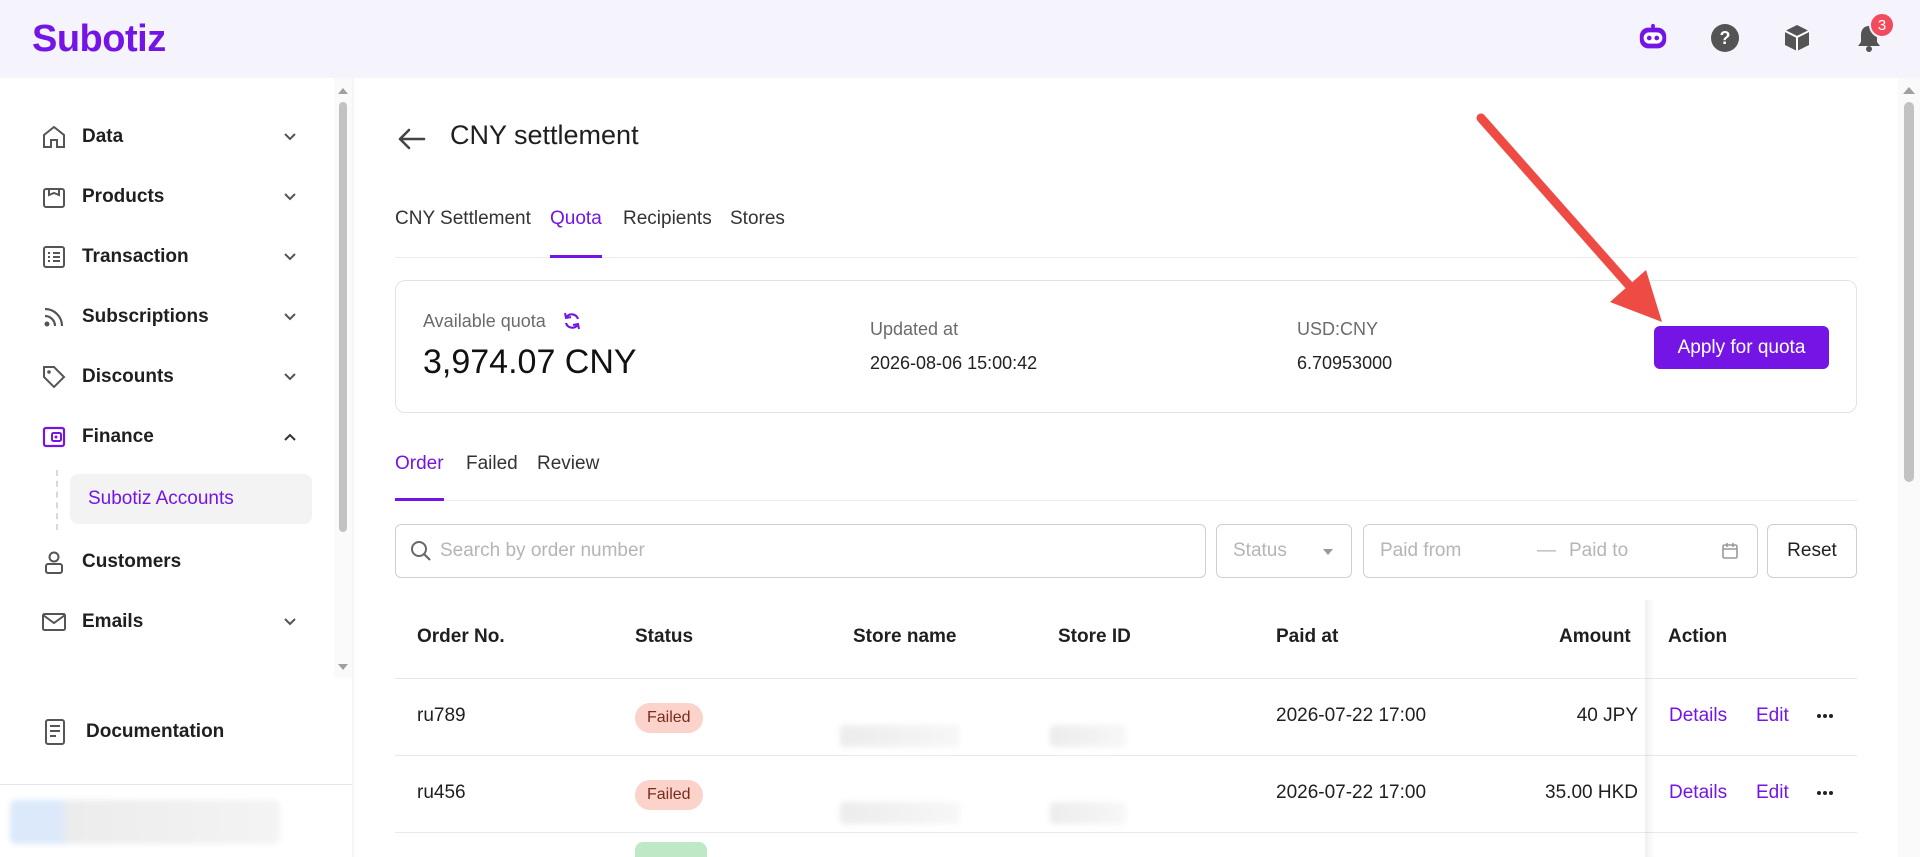 The width and height of the screenshot is (1920, 857). I want to click on app-logo: Subotiz, so click(99, 39).